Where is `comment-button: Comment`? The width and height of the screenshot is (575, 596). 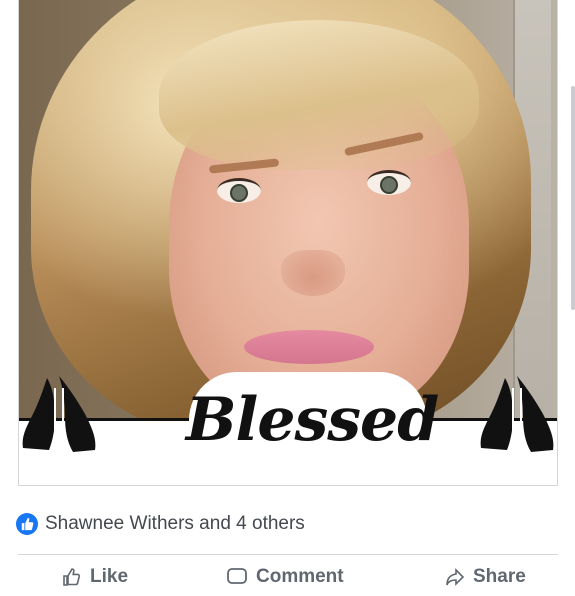
comment-button: Comment is located at coordinates (285, 577).